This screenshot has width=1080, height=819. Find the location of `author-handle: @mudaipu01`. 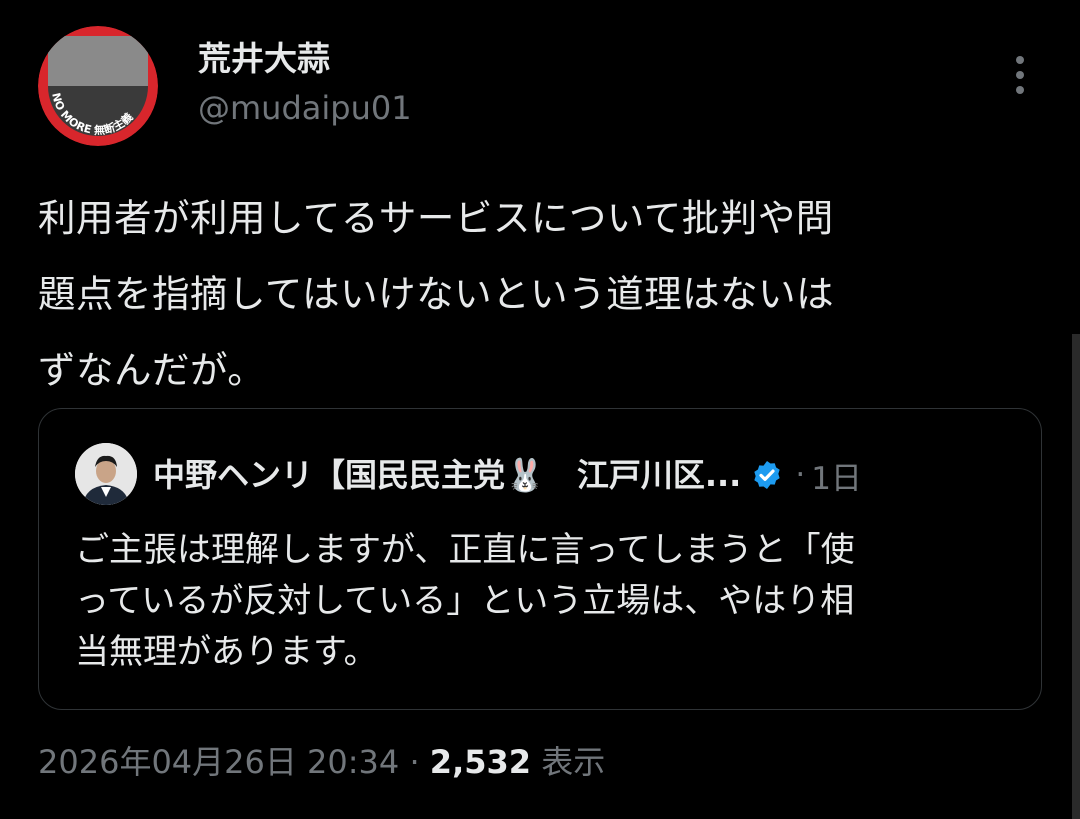

author-handle: @mudaipu01 is located at coordinates (305, 108).